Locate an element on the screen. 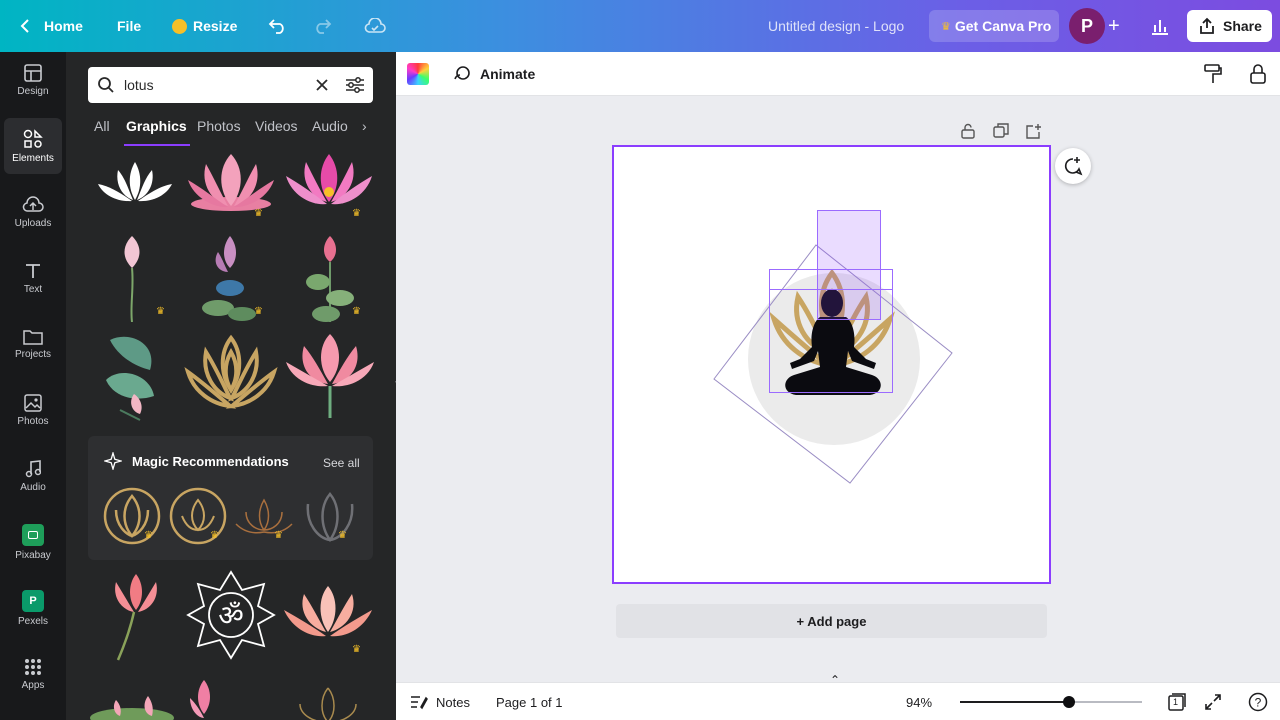  design-title-text: Untitled design - Logo is located at coordinates (836, 26).